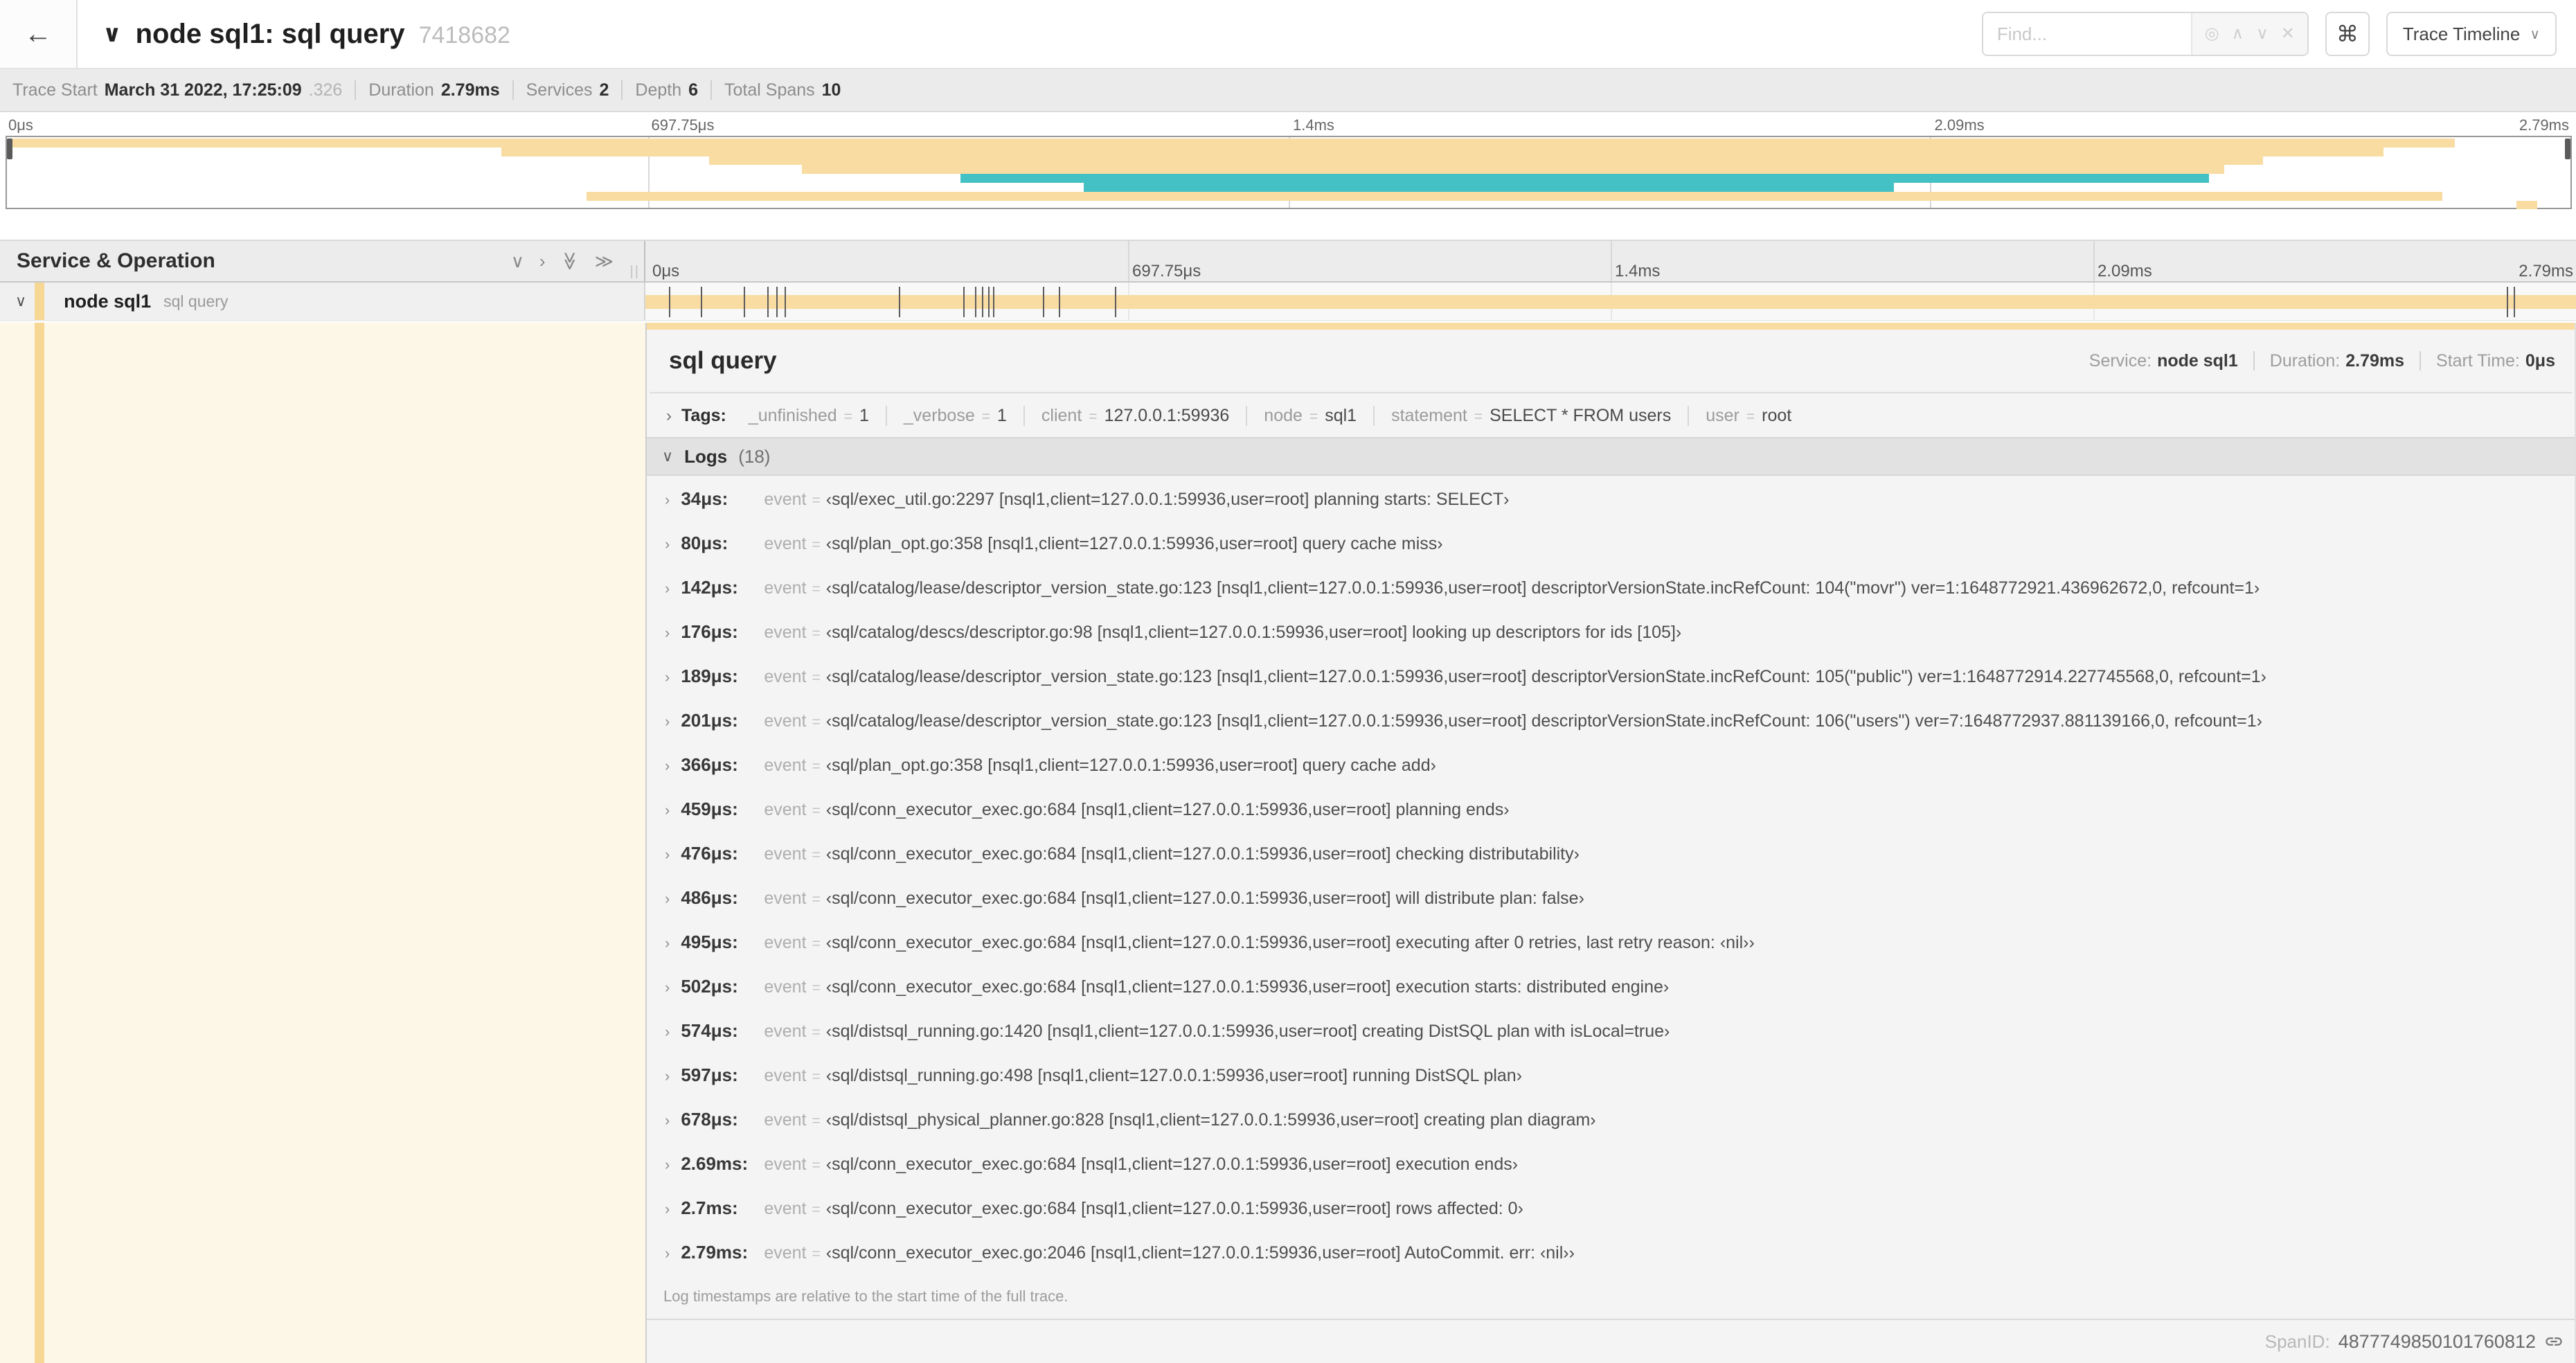 This screenshot has width=2576, height=1363. I want to click on service-operation-header: Service & Operation ∨ › ≫ ≫ ||, so click(322, 261).